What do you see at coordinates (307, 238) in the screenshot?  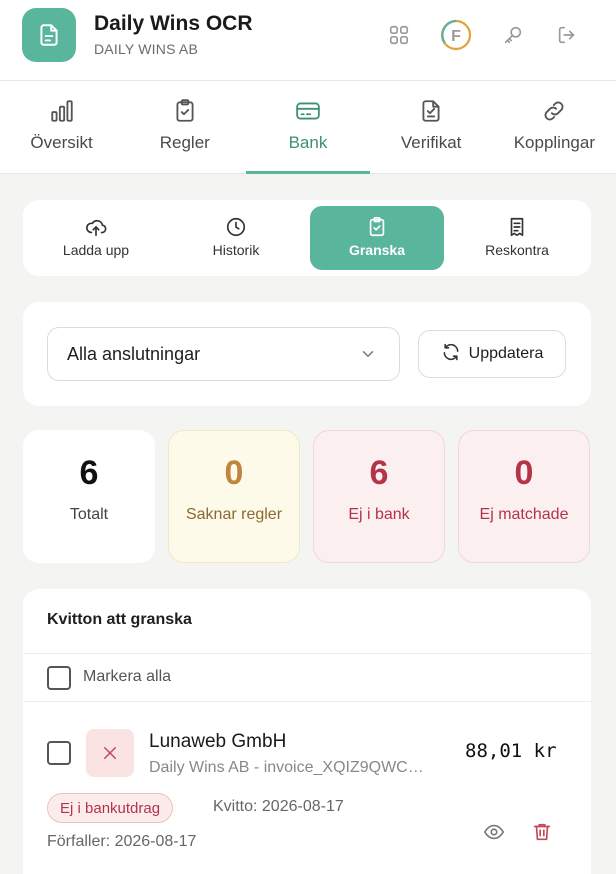 I see `bank-subtabs: Ladda upp Historik Granska Reskontra` at bounding box center [307, 238].